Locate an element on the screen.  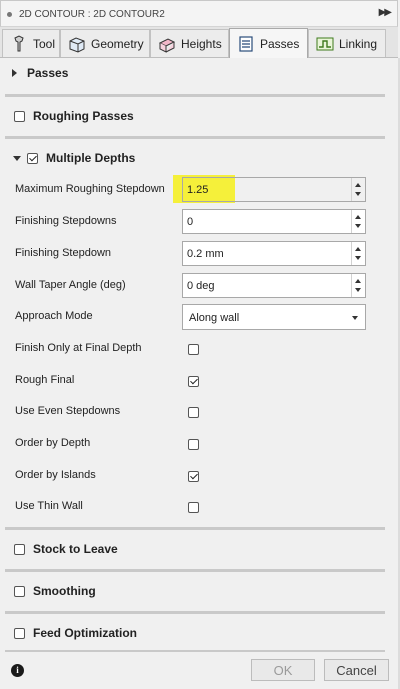
max-roughing-stepdown-input is located at coordinates (267, 189).